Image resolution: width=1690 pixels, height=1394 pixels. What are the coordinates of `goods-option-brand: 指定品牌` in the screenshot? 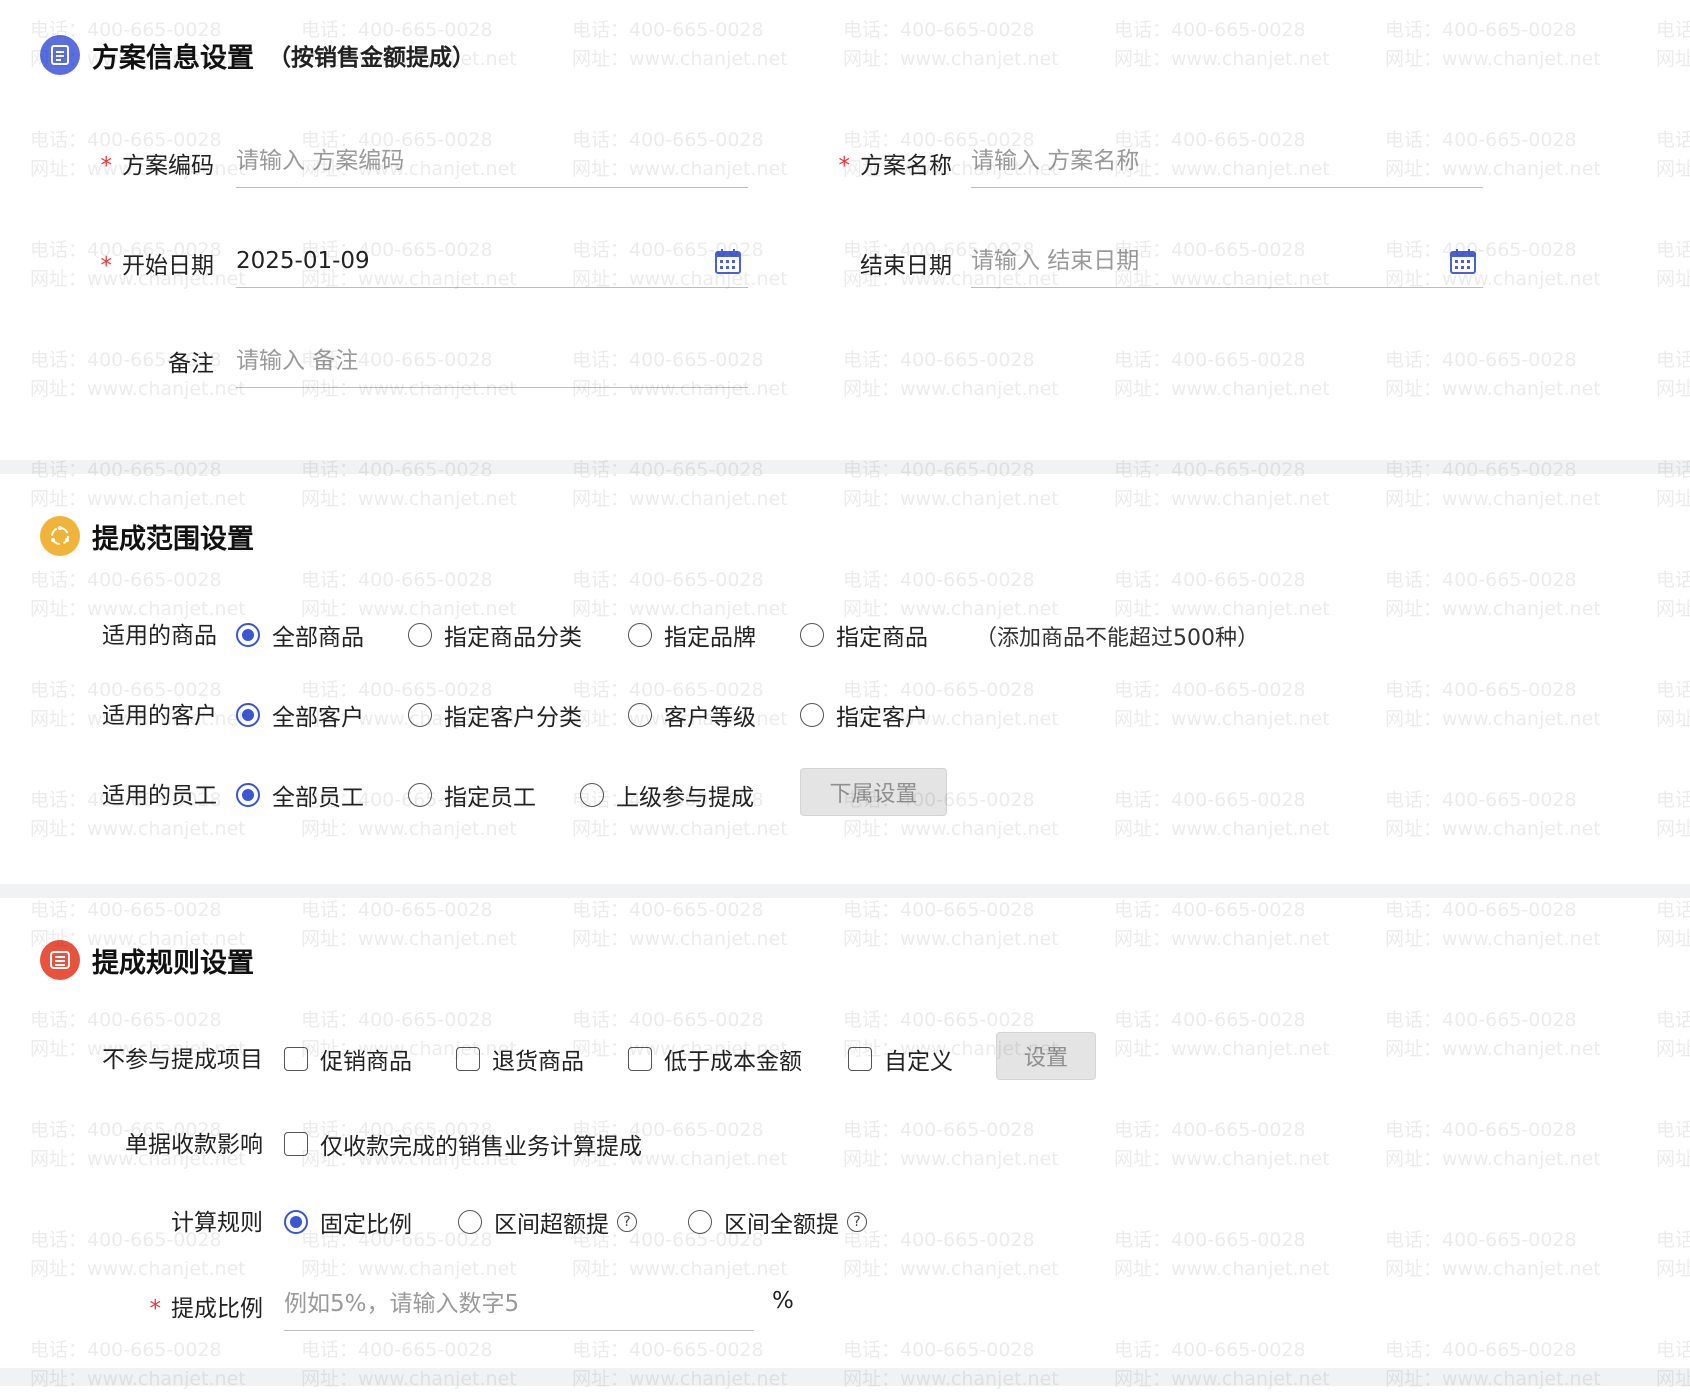 It's located at (692, 635).